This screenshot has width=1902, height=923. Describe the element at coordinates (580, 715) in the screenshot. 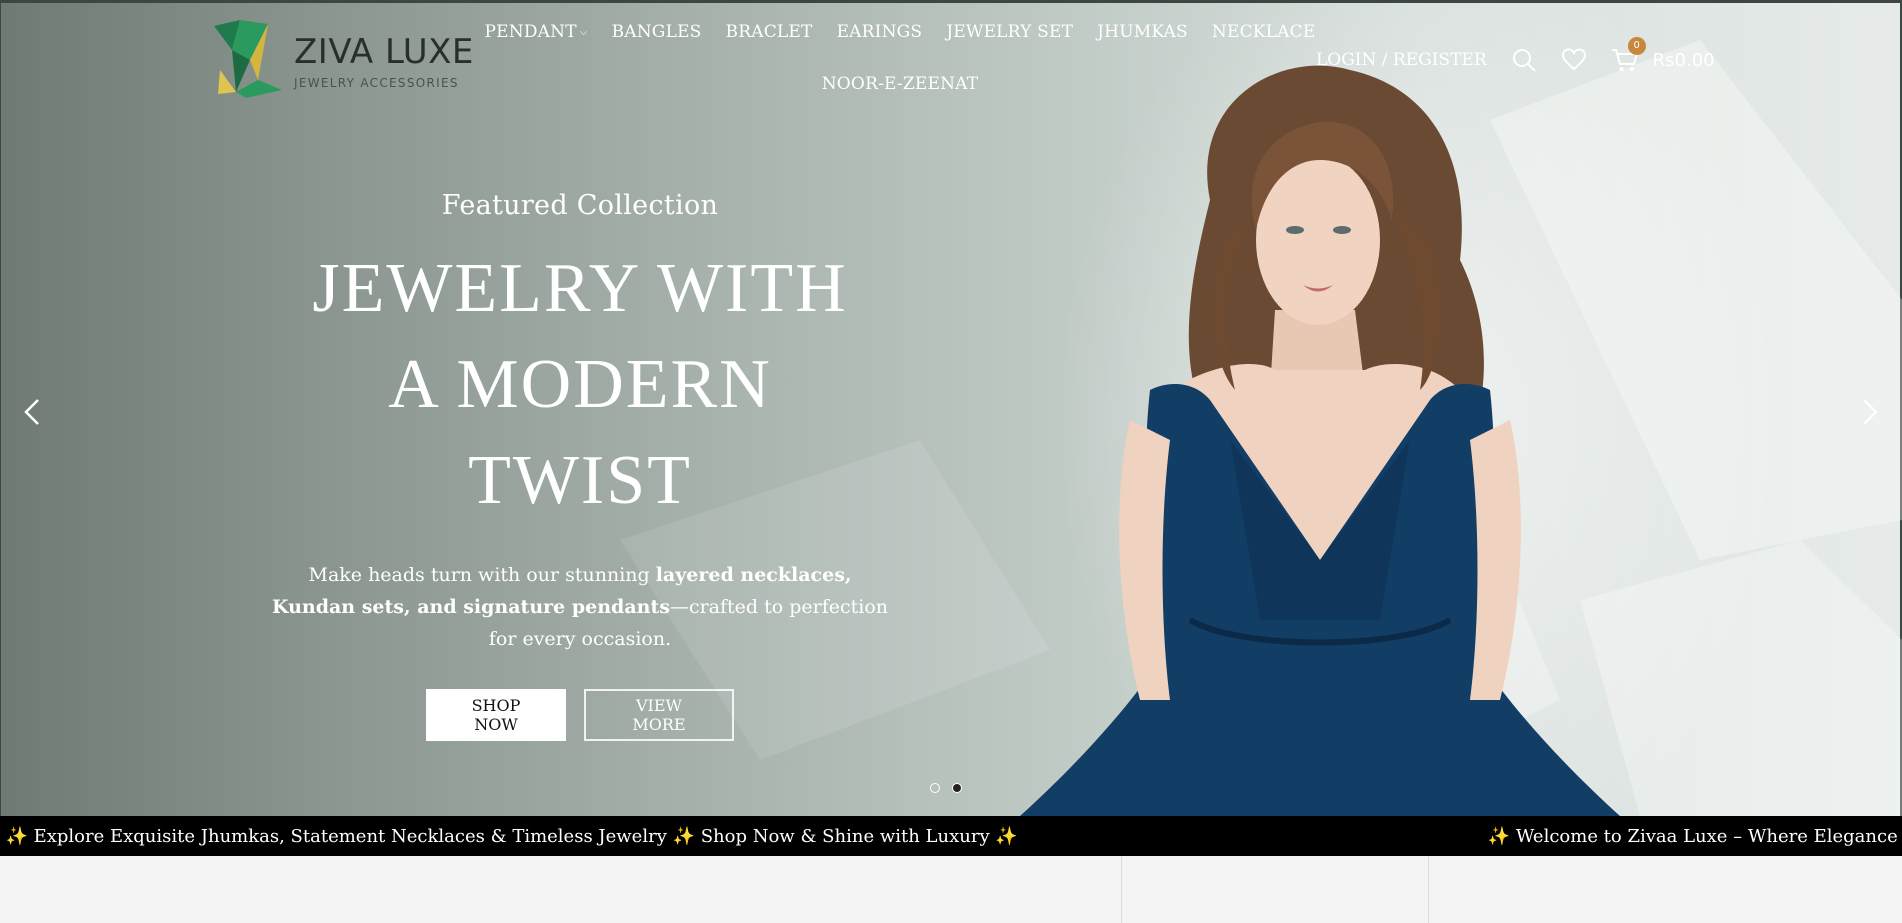

I see `hero-cta-row: SHOP NOW VIEW MORE` at that location.